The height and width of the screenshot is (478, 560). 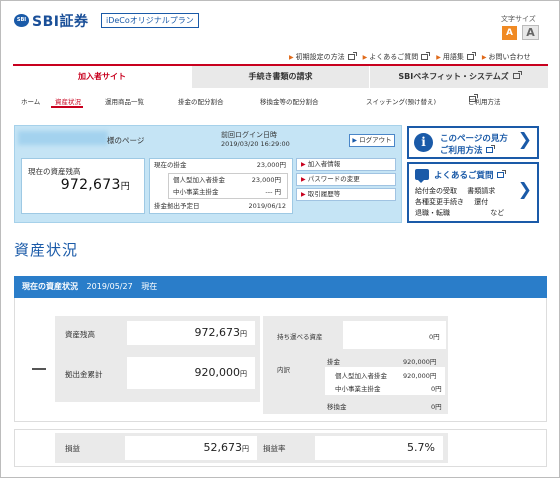 I want to click on withdraw-value: 2019/06/12, so click(x=267, y=206).